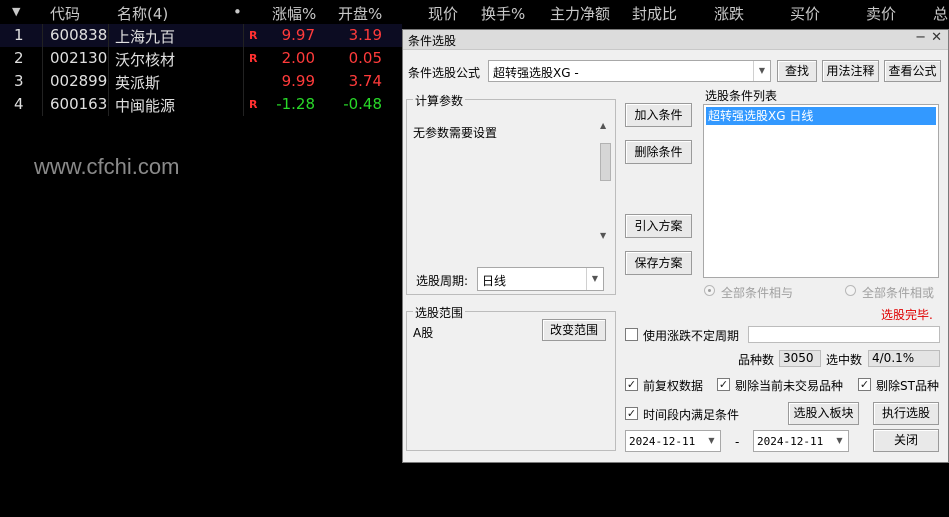  What do you see at coordinates (365, 35) in the screenshot?
I see `open-pct: 3.19` at bounding box center [365, 35].